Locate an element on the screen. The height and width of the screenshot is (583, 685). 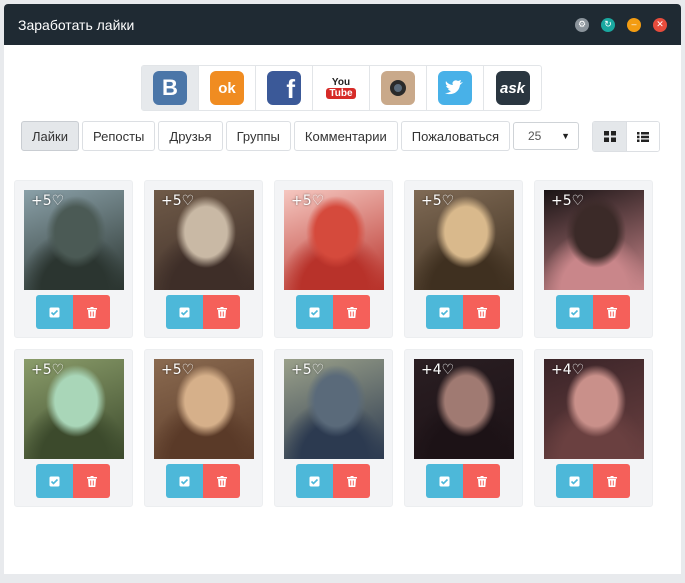
list-view-button is located at coordinates (642, 136).